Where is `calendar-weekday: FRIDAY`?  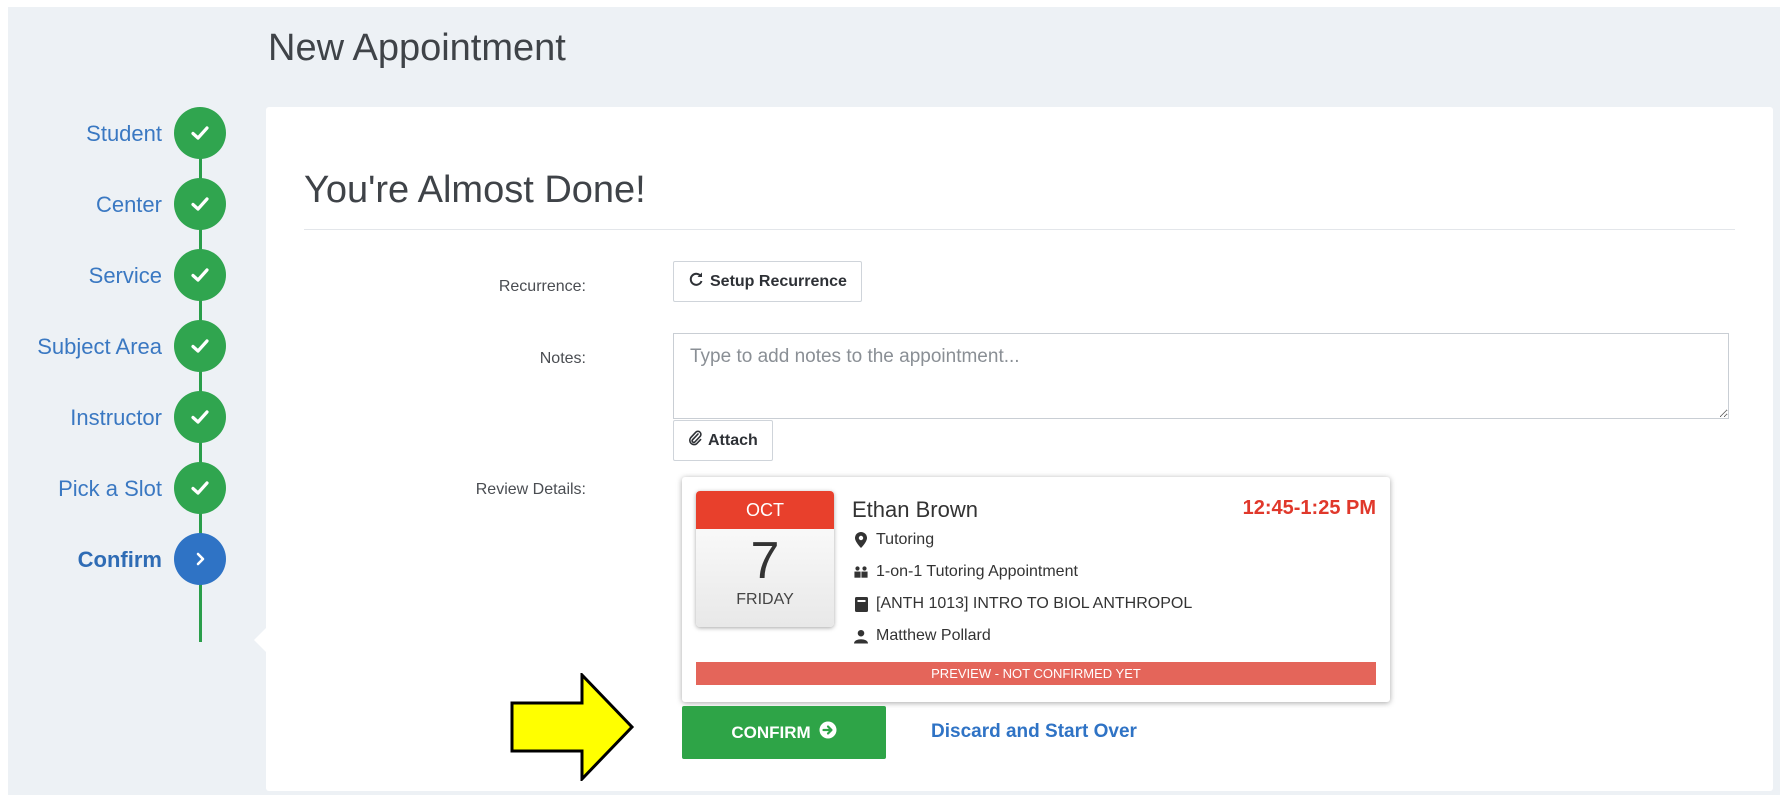 calendar-weekday: FRIDAY is located at coordinates (765, 599).